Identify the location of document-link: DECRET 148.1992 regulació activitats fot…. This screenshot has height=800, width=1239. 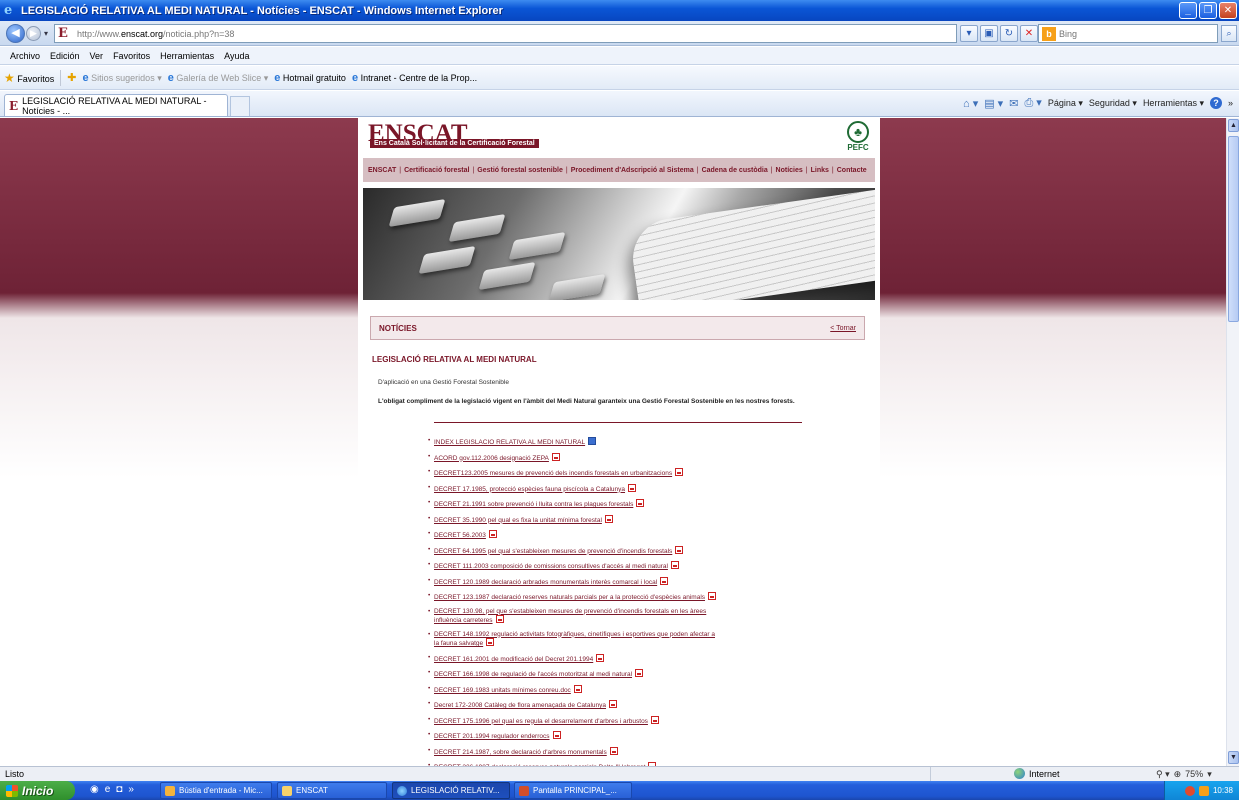
(574, 639).